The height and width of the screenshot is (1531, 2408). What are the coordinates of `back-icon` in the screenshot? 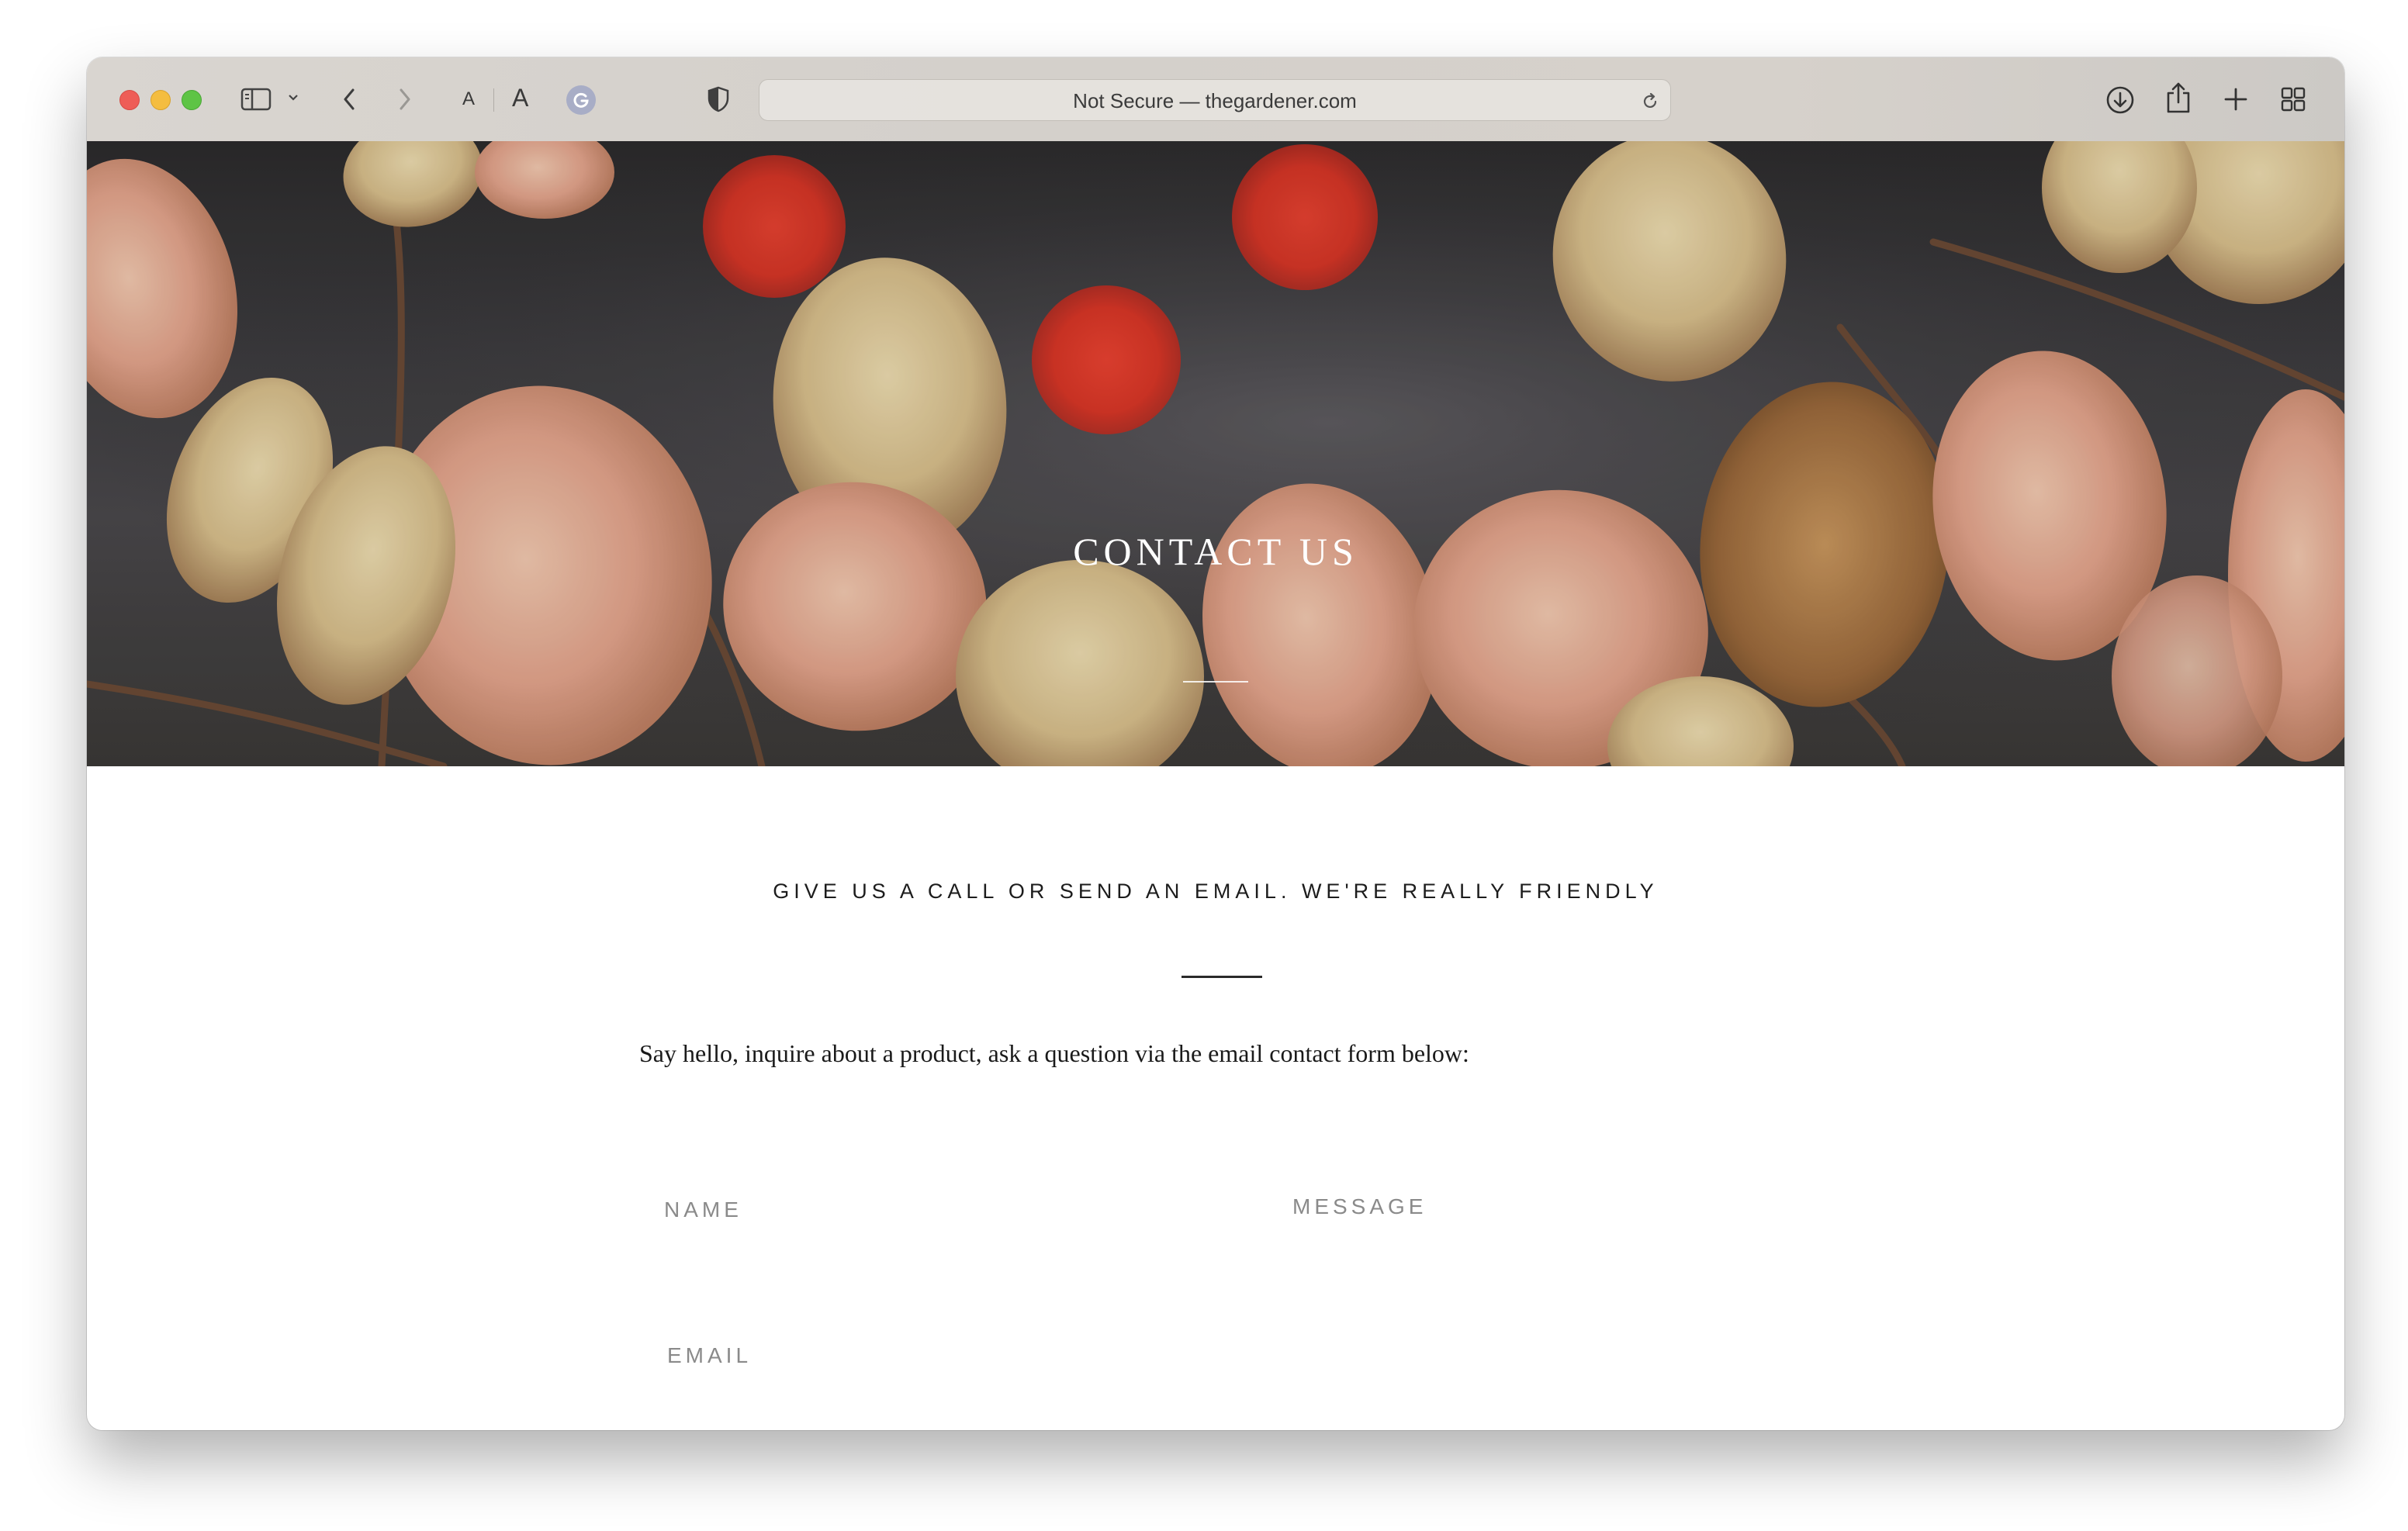 It's located at (349, 99).